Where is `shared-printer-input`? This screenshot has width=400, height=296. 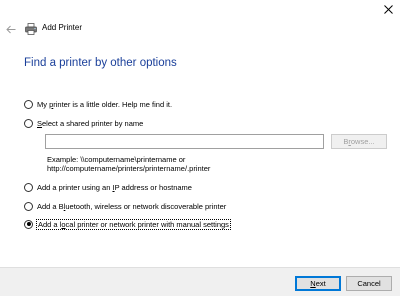
shared-printer-input is located at coordinates (184, 141).